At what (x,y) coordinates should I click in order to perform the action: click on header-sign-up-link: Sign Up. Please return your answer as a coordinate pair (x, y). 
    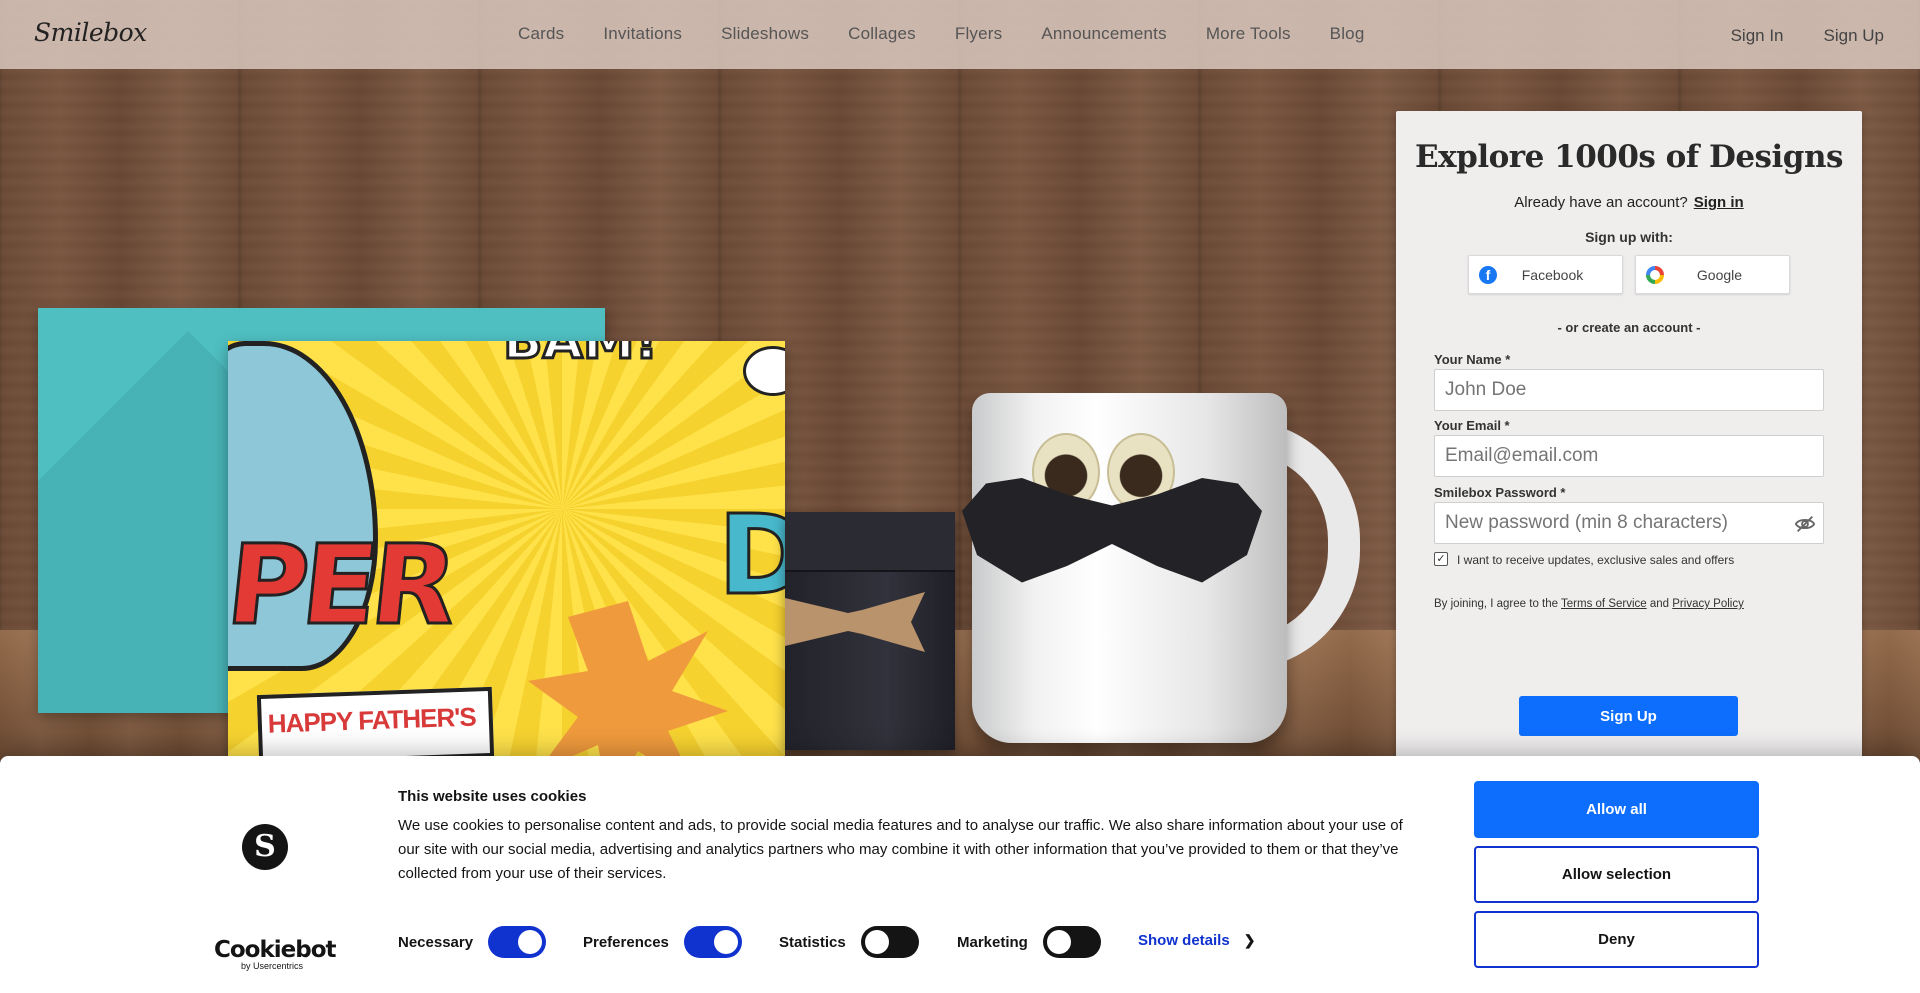
    Looking at the image, I should click on (1854, 36).